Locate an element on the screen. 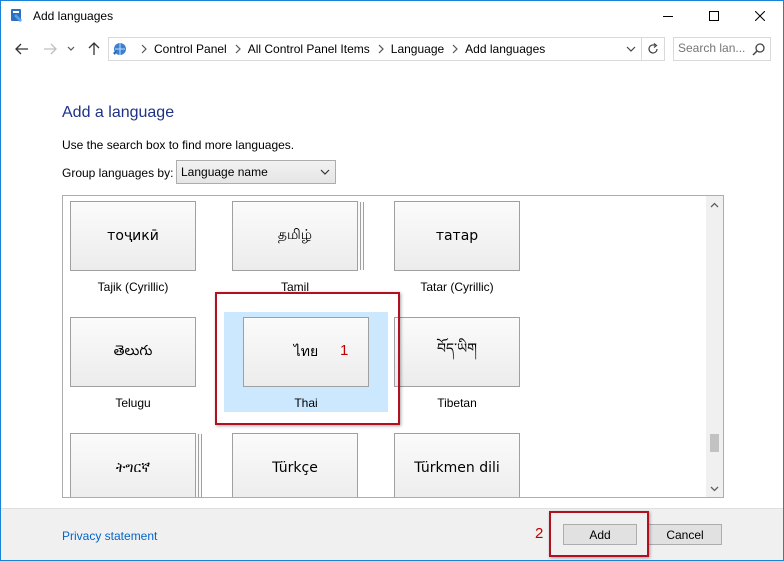 This screenshot has height=561, width=784. close-icon is located at coordinates (760, 16).